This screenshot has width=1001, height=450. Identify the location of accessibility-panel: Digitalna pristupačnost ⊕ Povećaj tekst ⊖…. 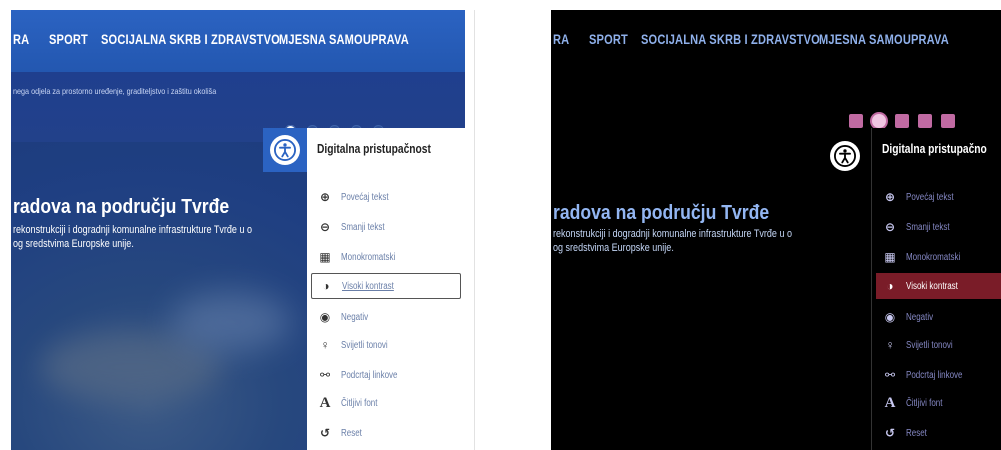
(386, 289).